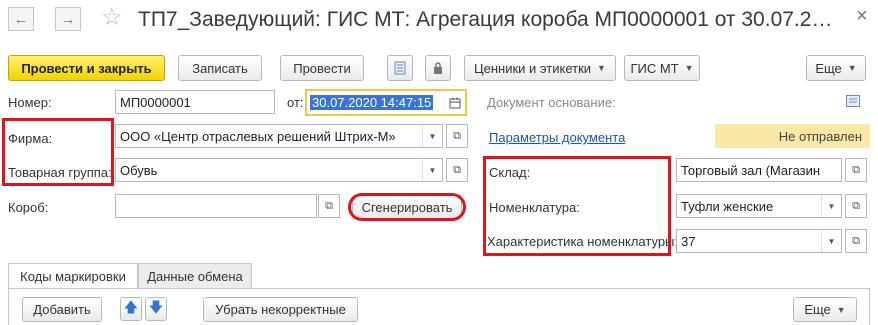 Image resolution: width=878 pixels, height=325 pixels. What do you see at coordinates (407, 207) in the screenshot?
I see `annotation-oval-generate` at bounding box center [407, 207].